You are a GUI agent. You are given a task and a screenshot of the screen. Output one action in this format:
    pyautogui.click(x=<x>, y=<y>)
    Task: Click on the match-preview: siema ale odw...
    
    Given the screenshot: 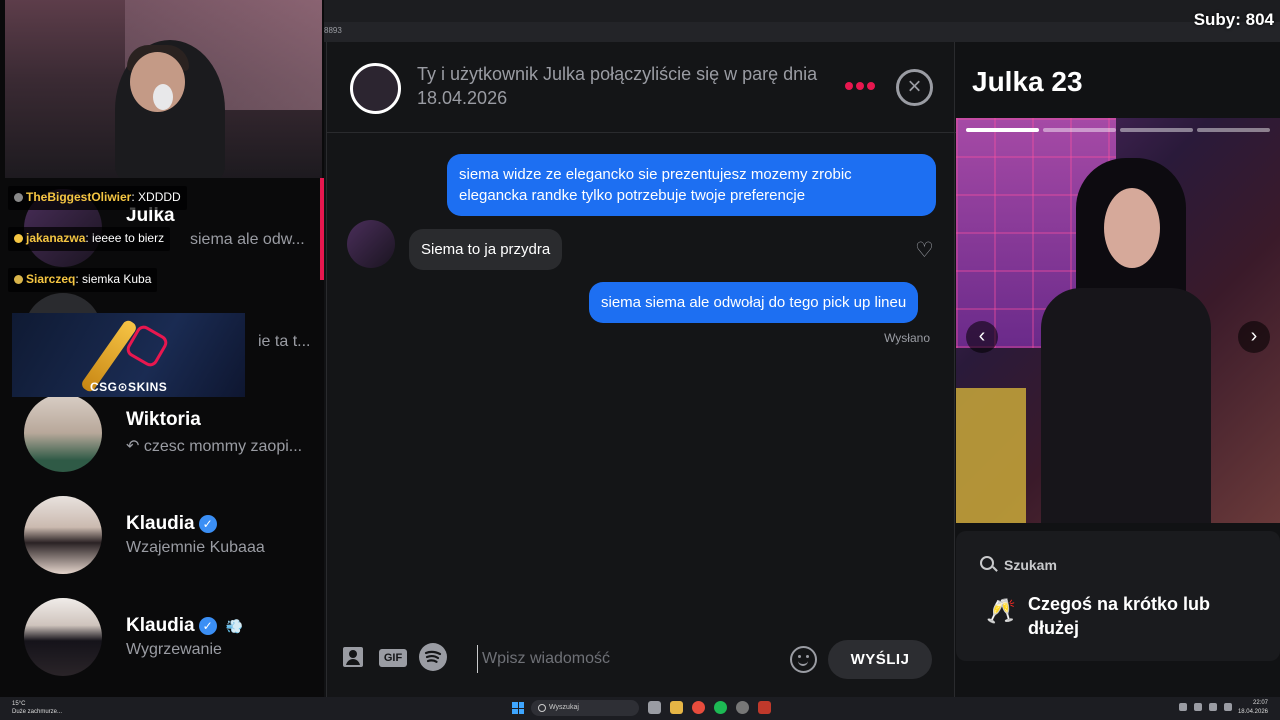 What is the action you would take?
    pyautogui.click(x=247, y=239)
    